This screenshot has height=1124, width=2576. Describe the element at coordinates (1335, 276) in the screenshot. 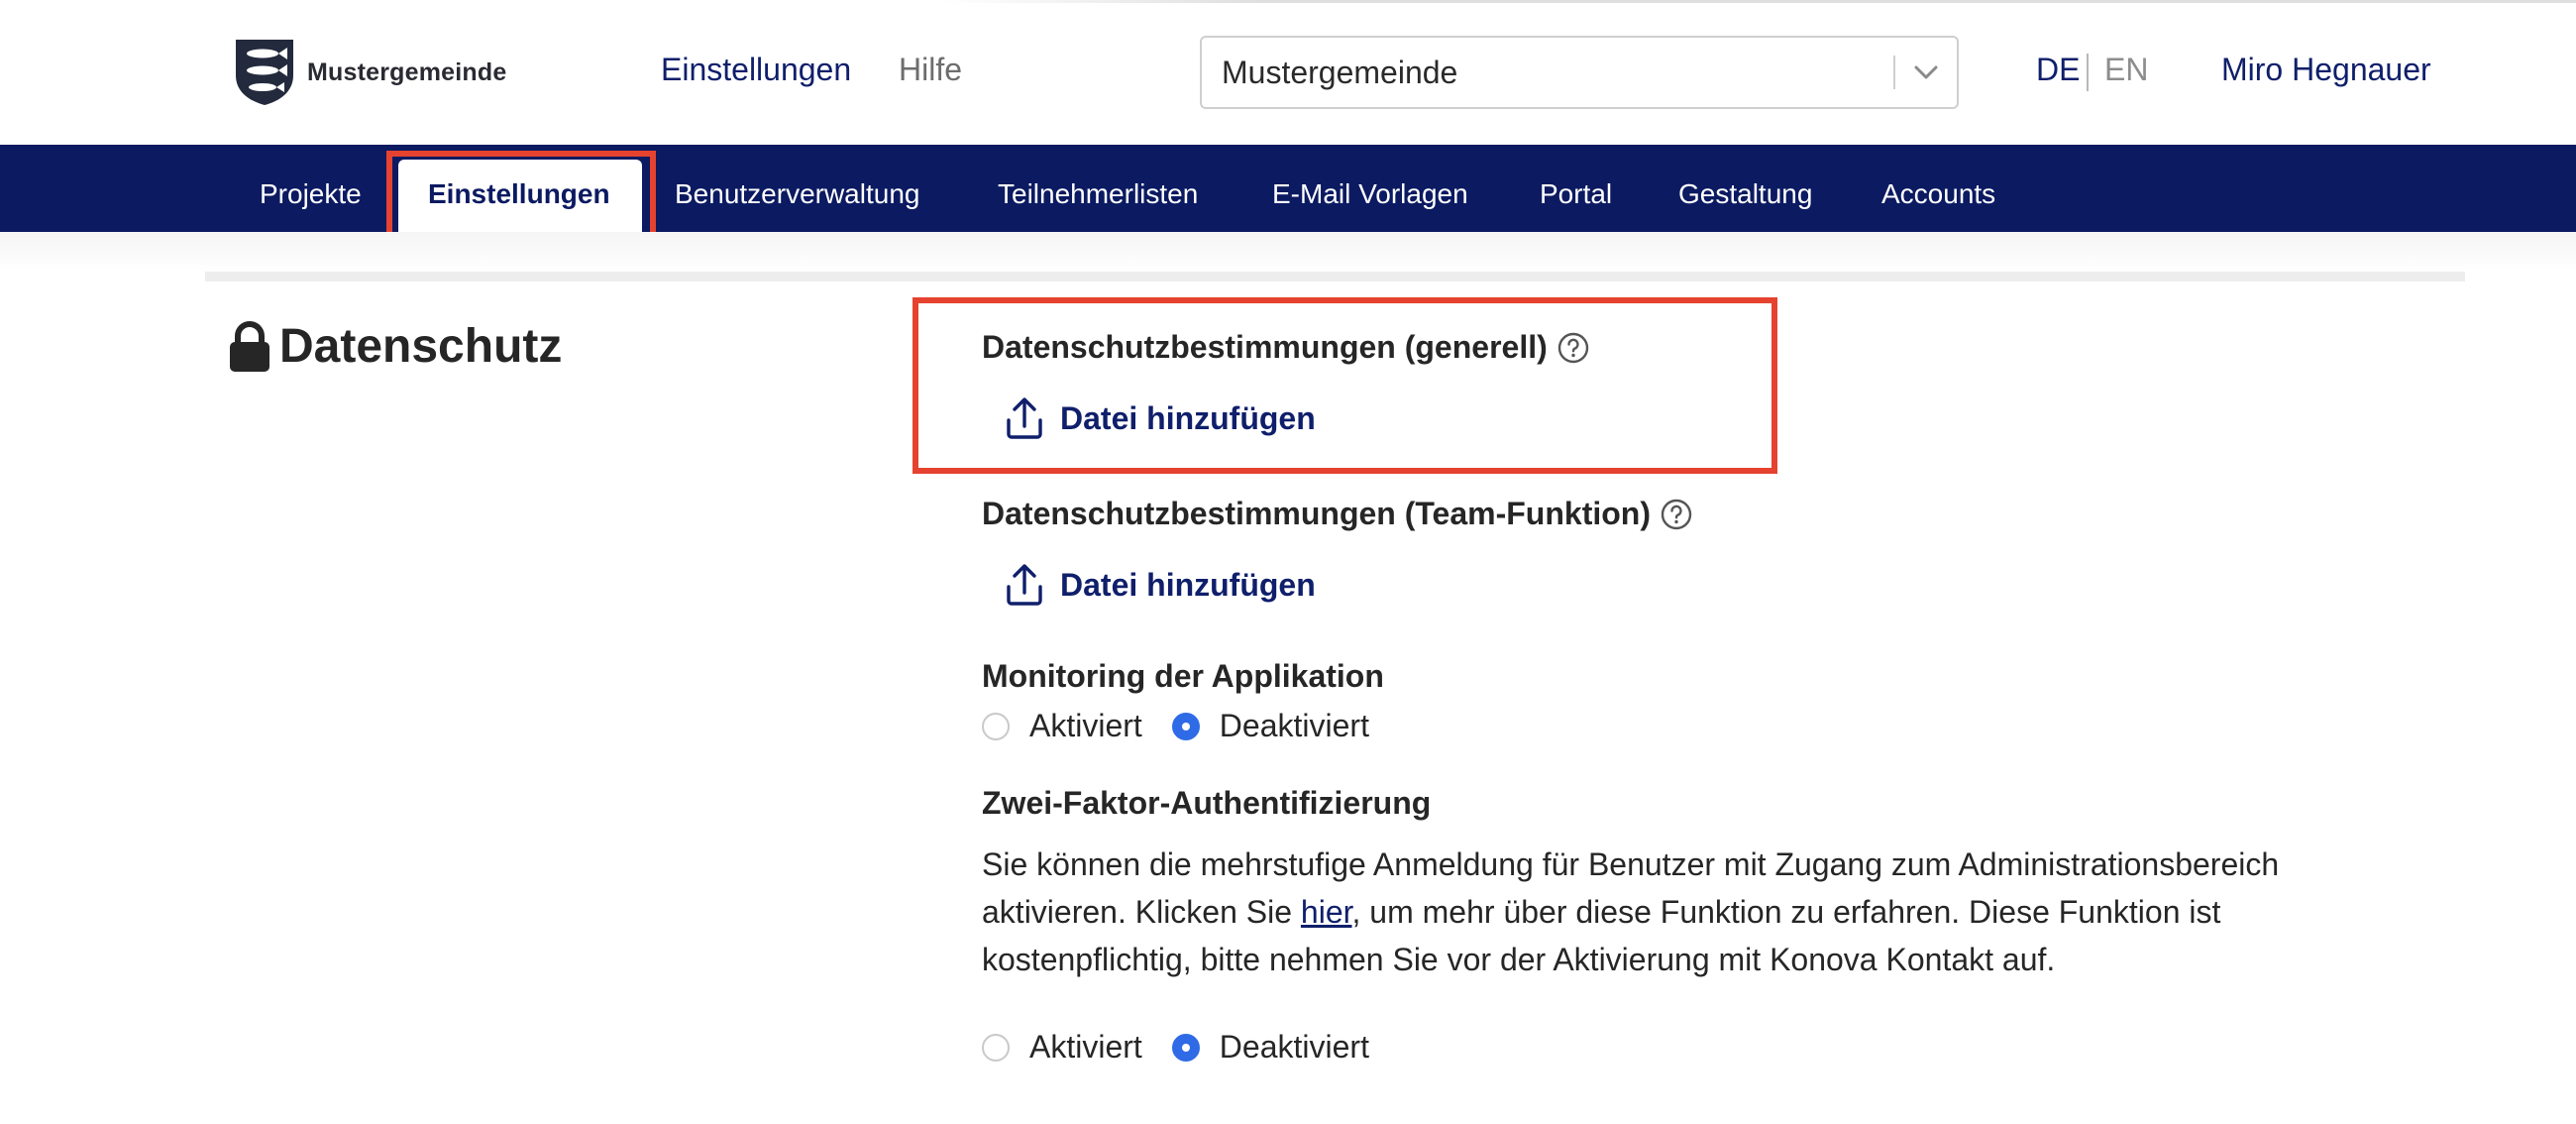

I see `section-divider` at that location.